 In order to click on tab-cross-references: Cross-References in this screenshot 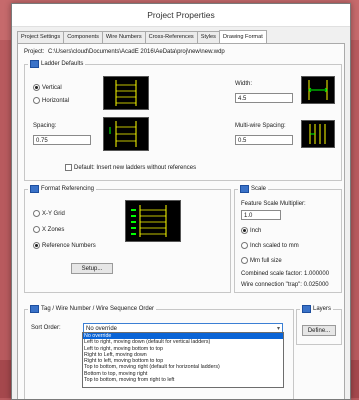, I will do `click(171, 37)`.